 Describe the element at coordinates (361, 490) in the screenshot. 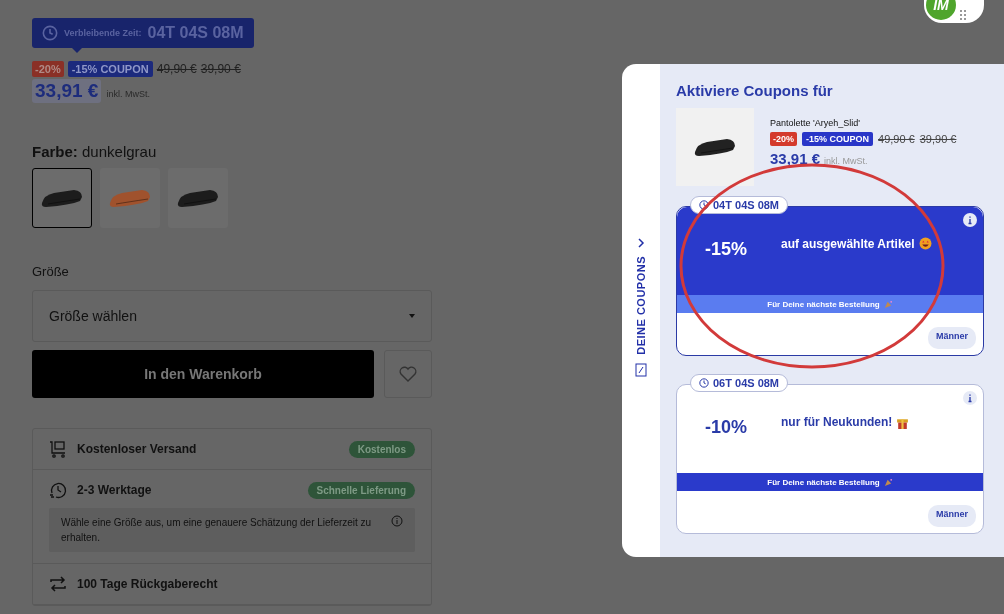

I see `delivery-badge: Schnelle Lieferung` at that location.